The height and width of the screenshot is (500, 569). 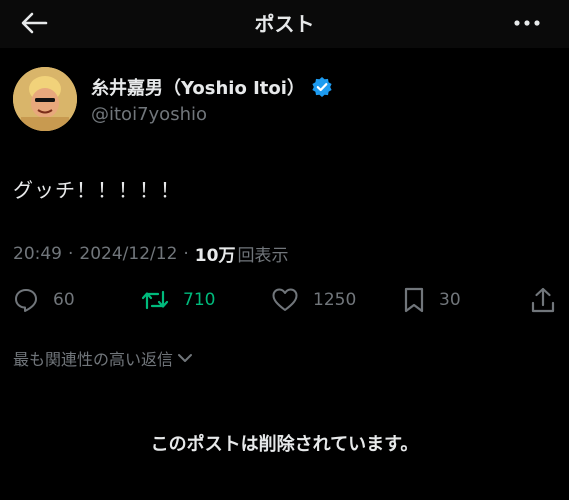 I want to click on share-button, so click(x=543, y=300).